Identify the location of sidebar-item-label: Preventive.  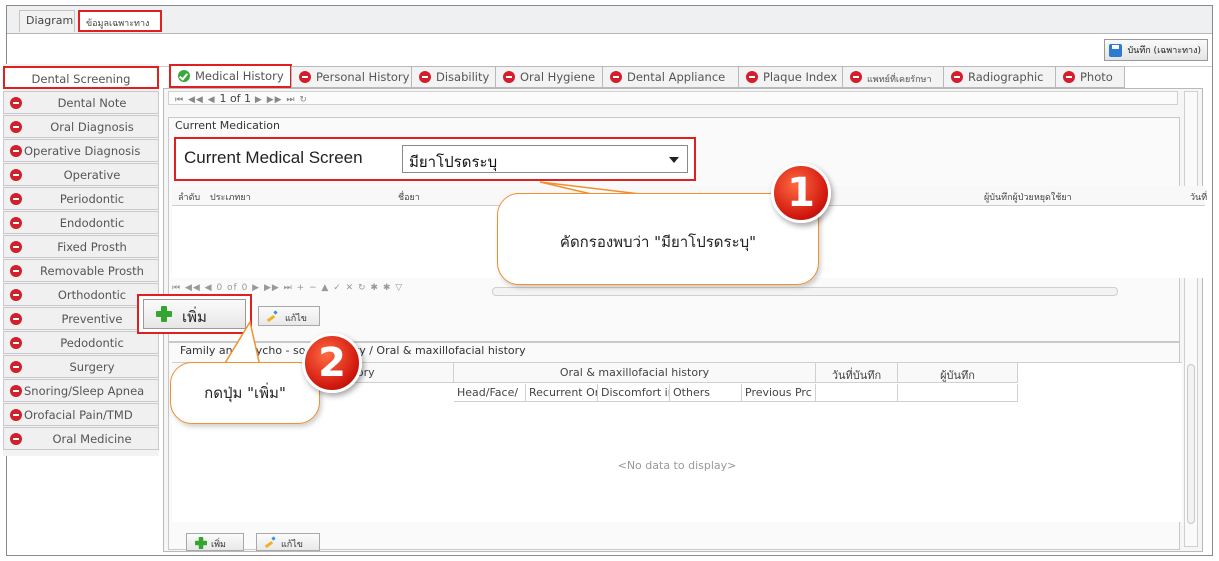
(92, 319).